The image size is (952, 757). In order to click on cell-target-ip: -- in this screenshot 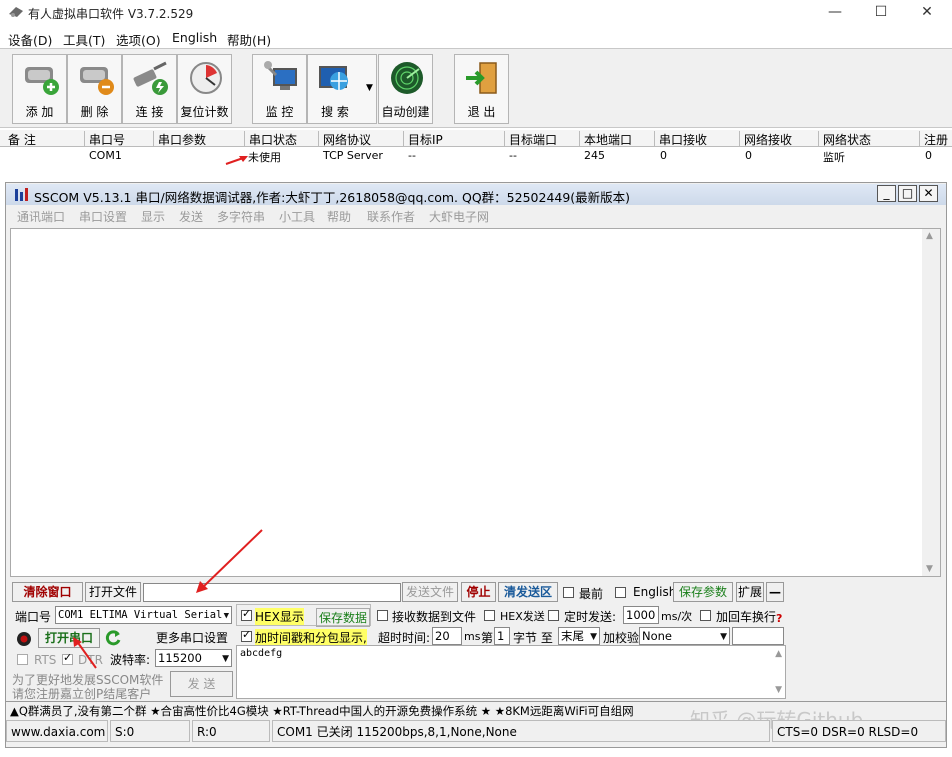, I will do `click(412, 155)`.